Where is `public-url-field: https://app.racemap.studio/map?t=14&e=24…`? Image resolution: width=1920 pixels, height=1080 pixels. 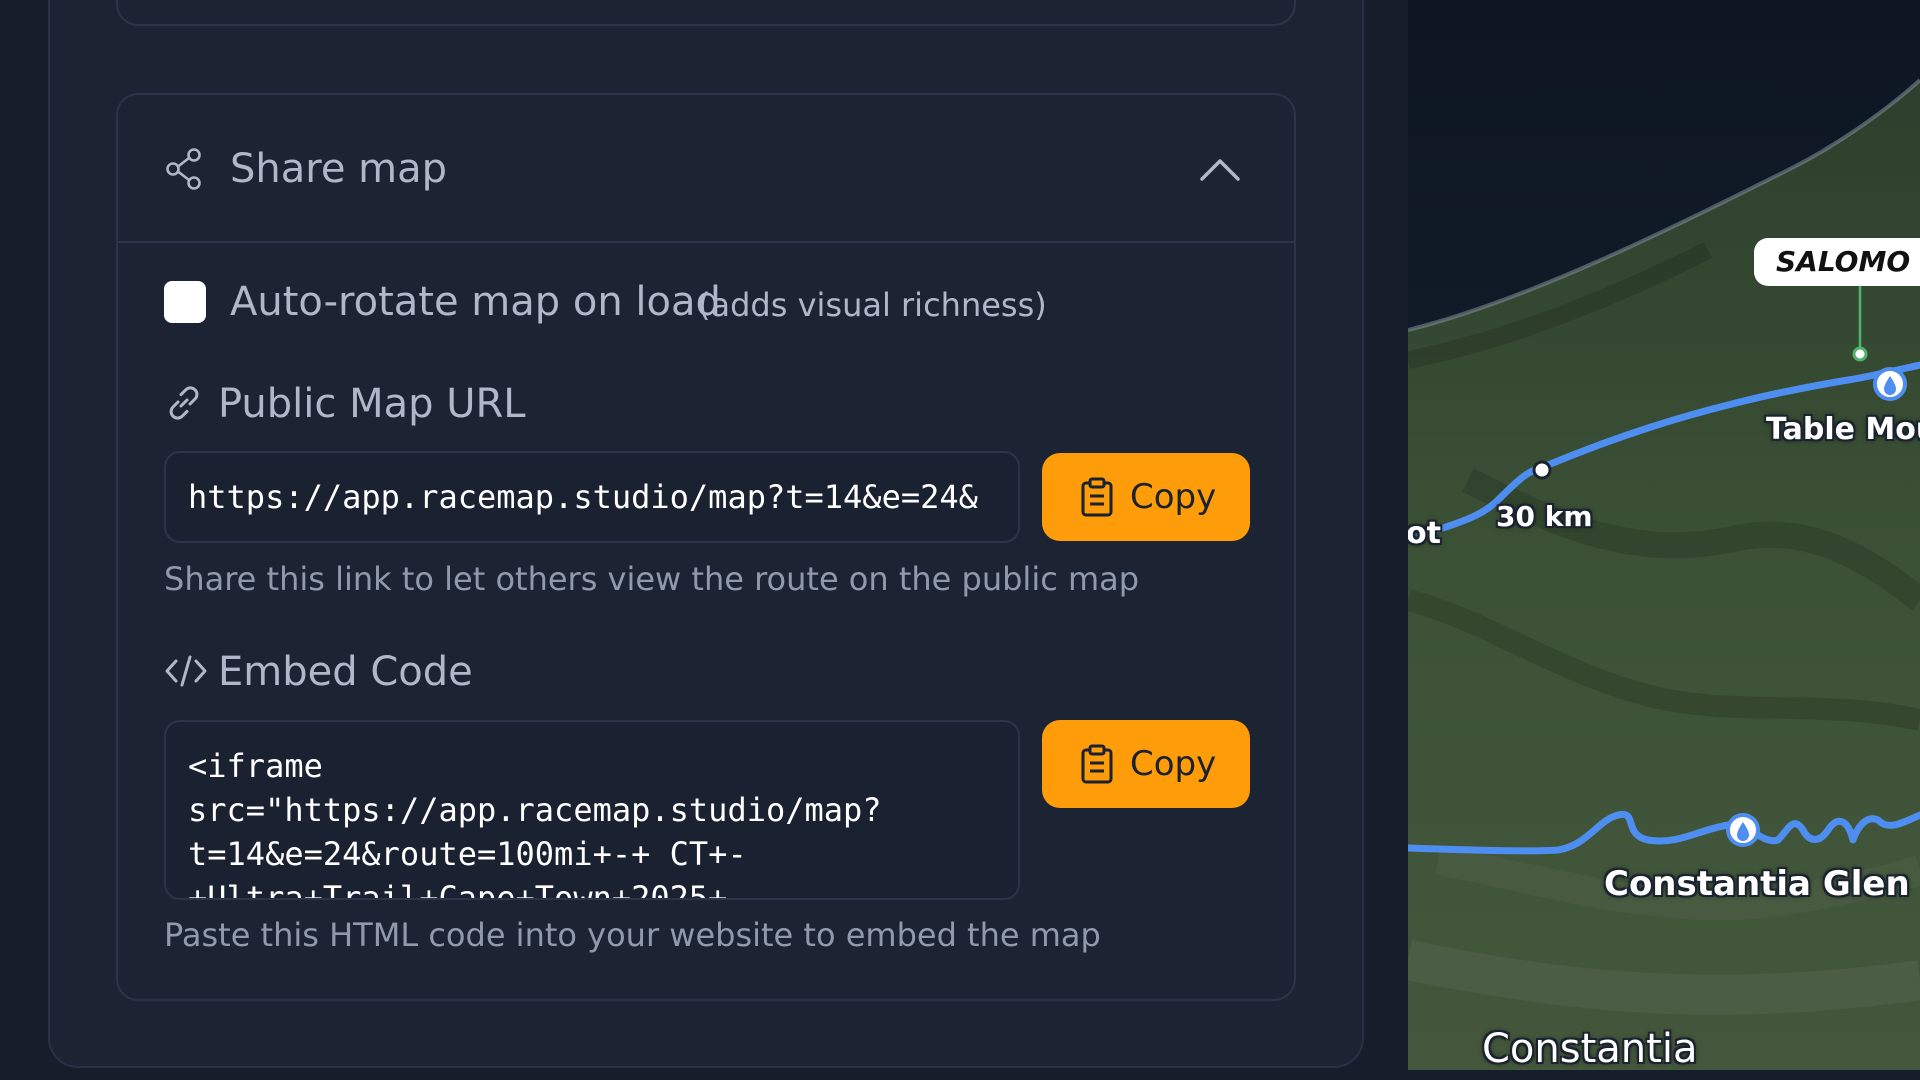
public-url-field: https://app.racemap.studio/map?t=14&e=24… is located at coordinates (592, 497).